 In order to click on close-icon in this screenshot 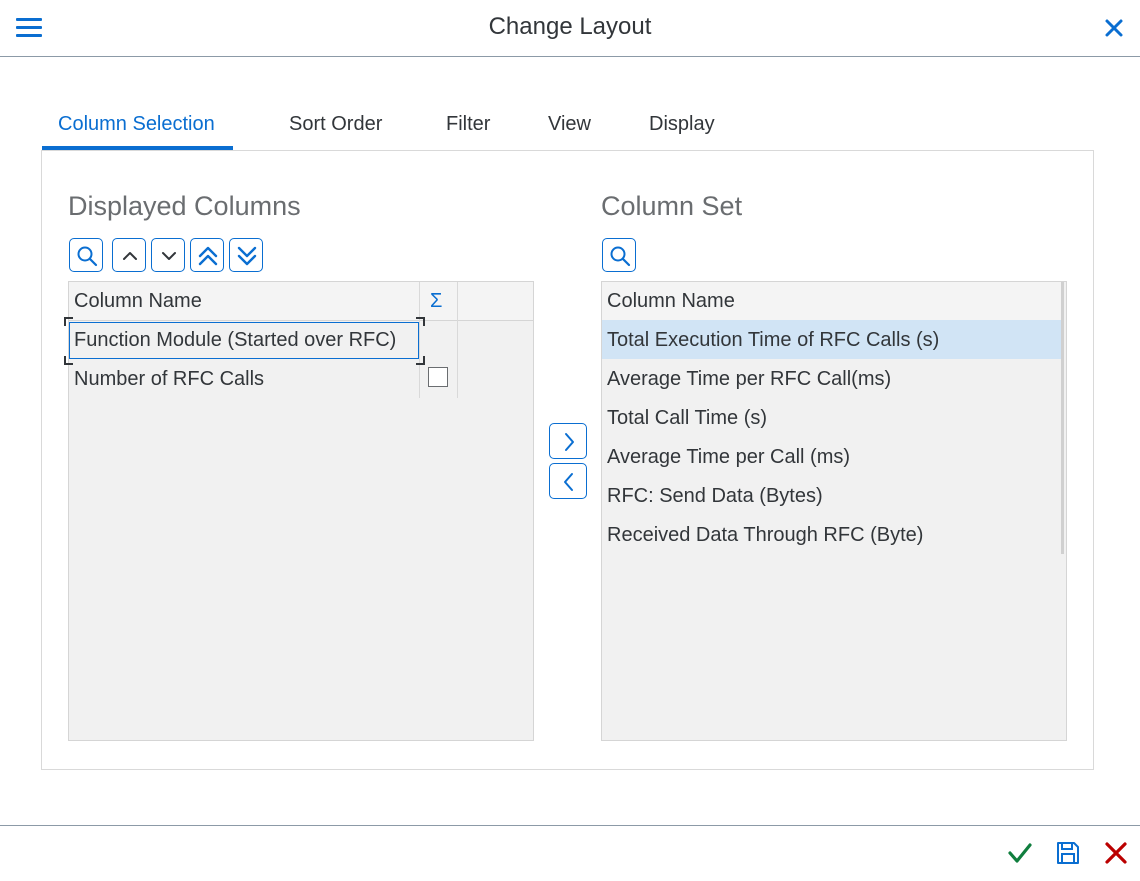, I will do `click(1114, 28)`.